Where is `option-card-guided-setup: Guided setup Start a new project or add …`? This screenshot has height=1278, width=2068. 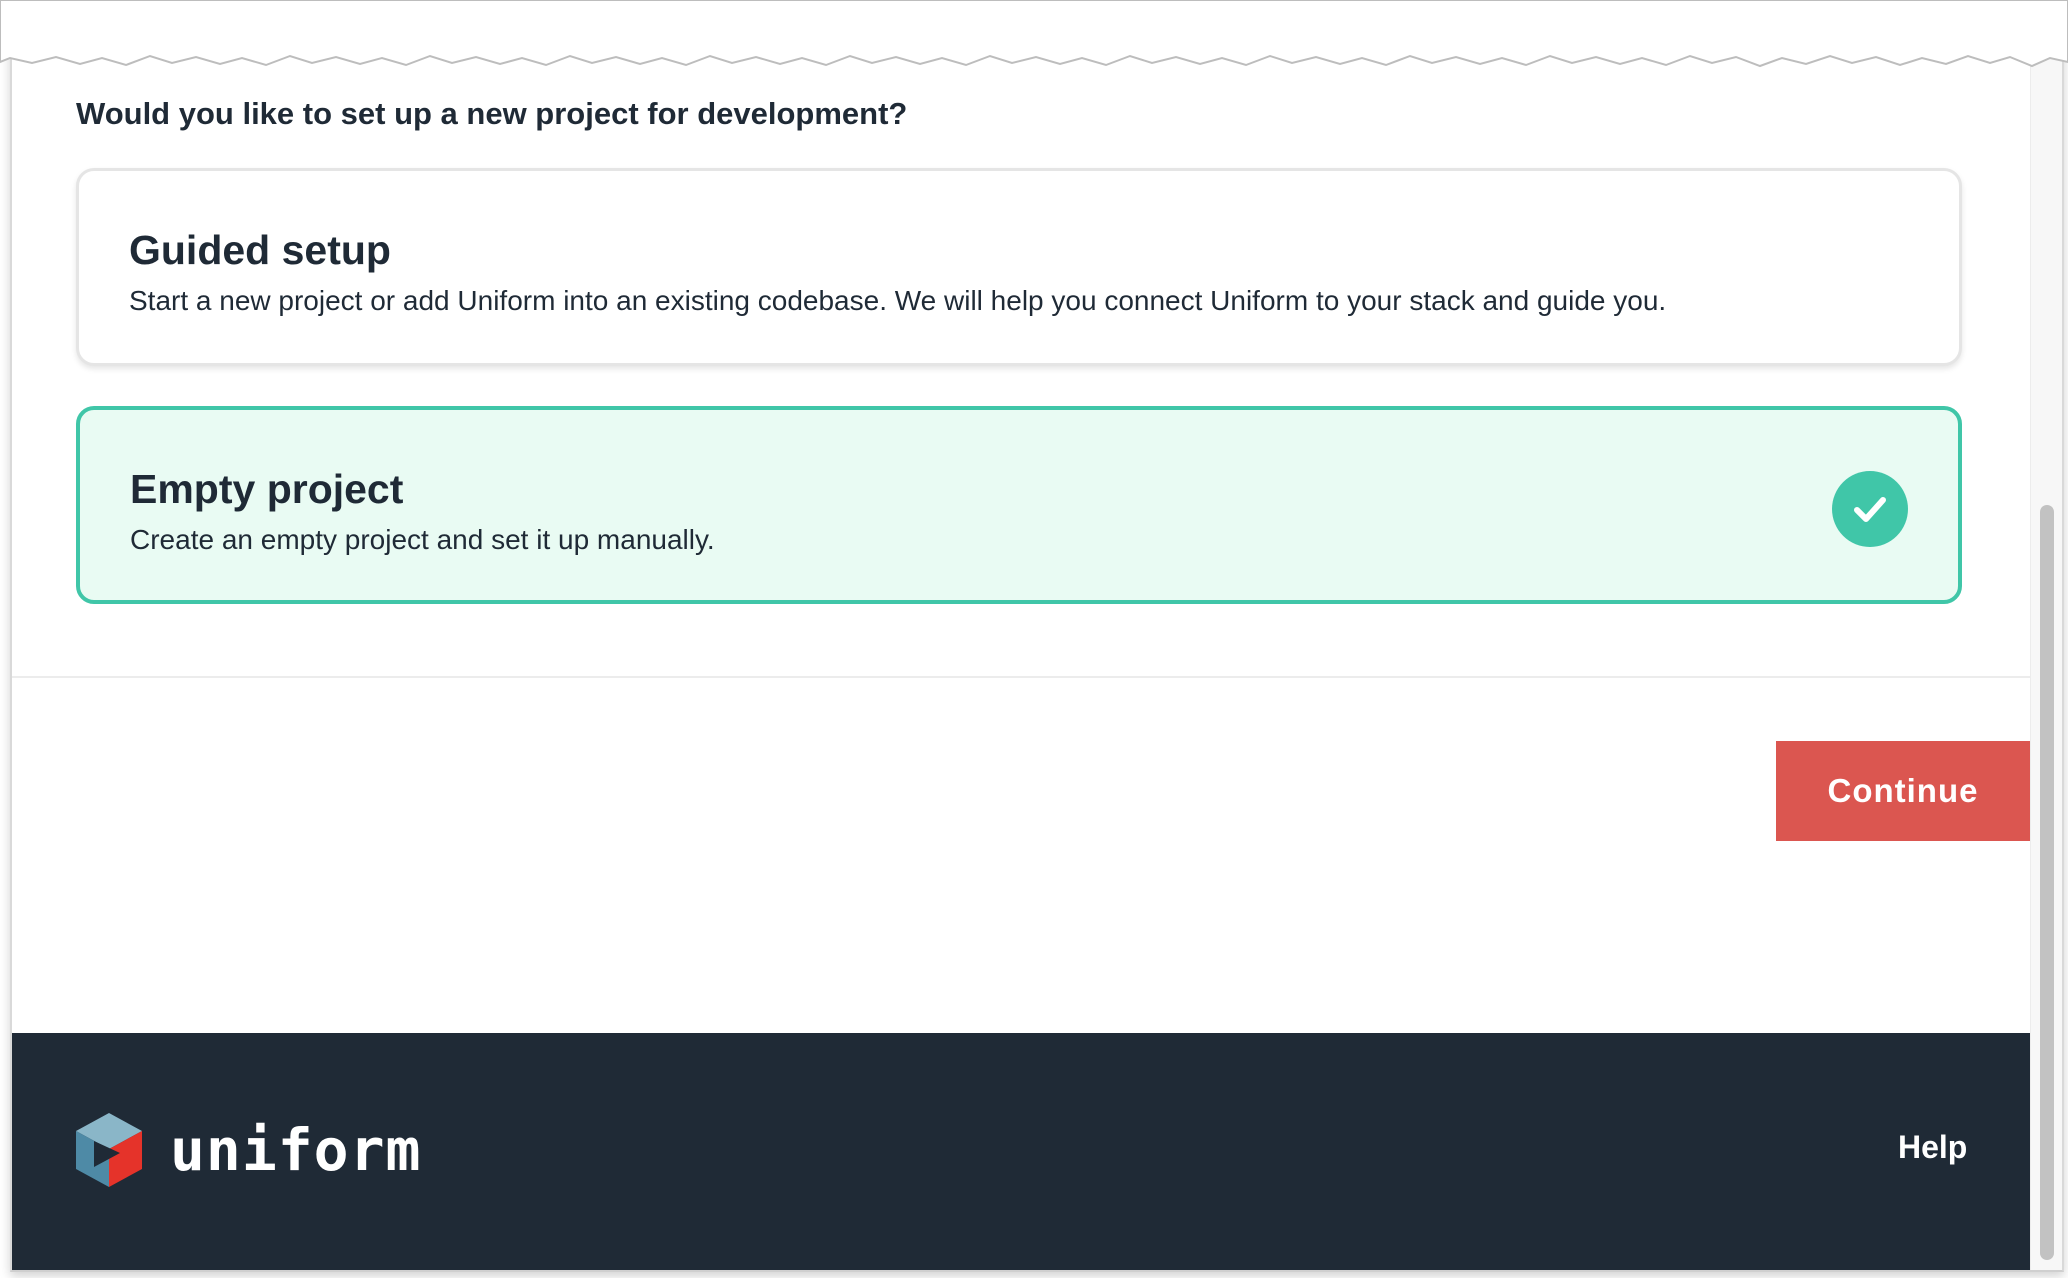
option-card-guided-setup: Guided setup Start a new project or add … is located at coordinates (1019, 267).